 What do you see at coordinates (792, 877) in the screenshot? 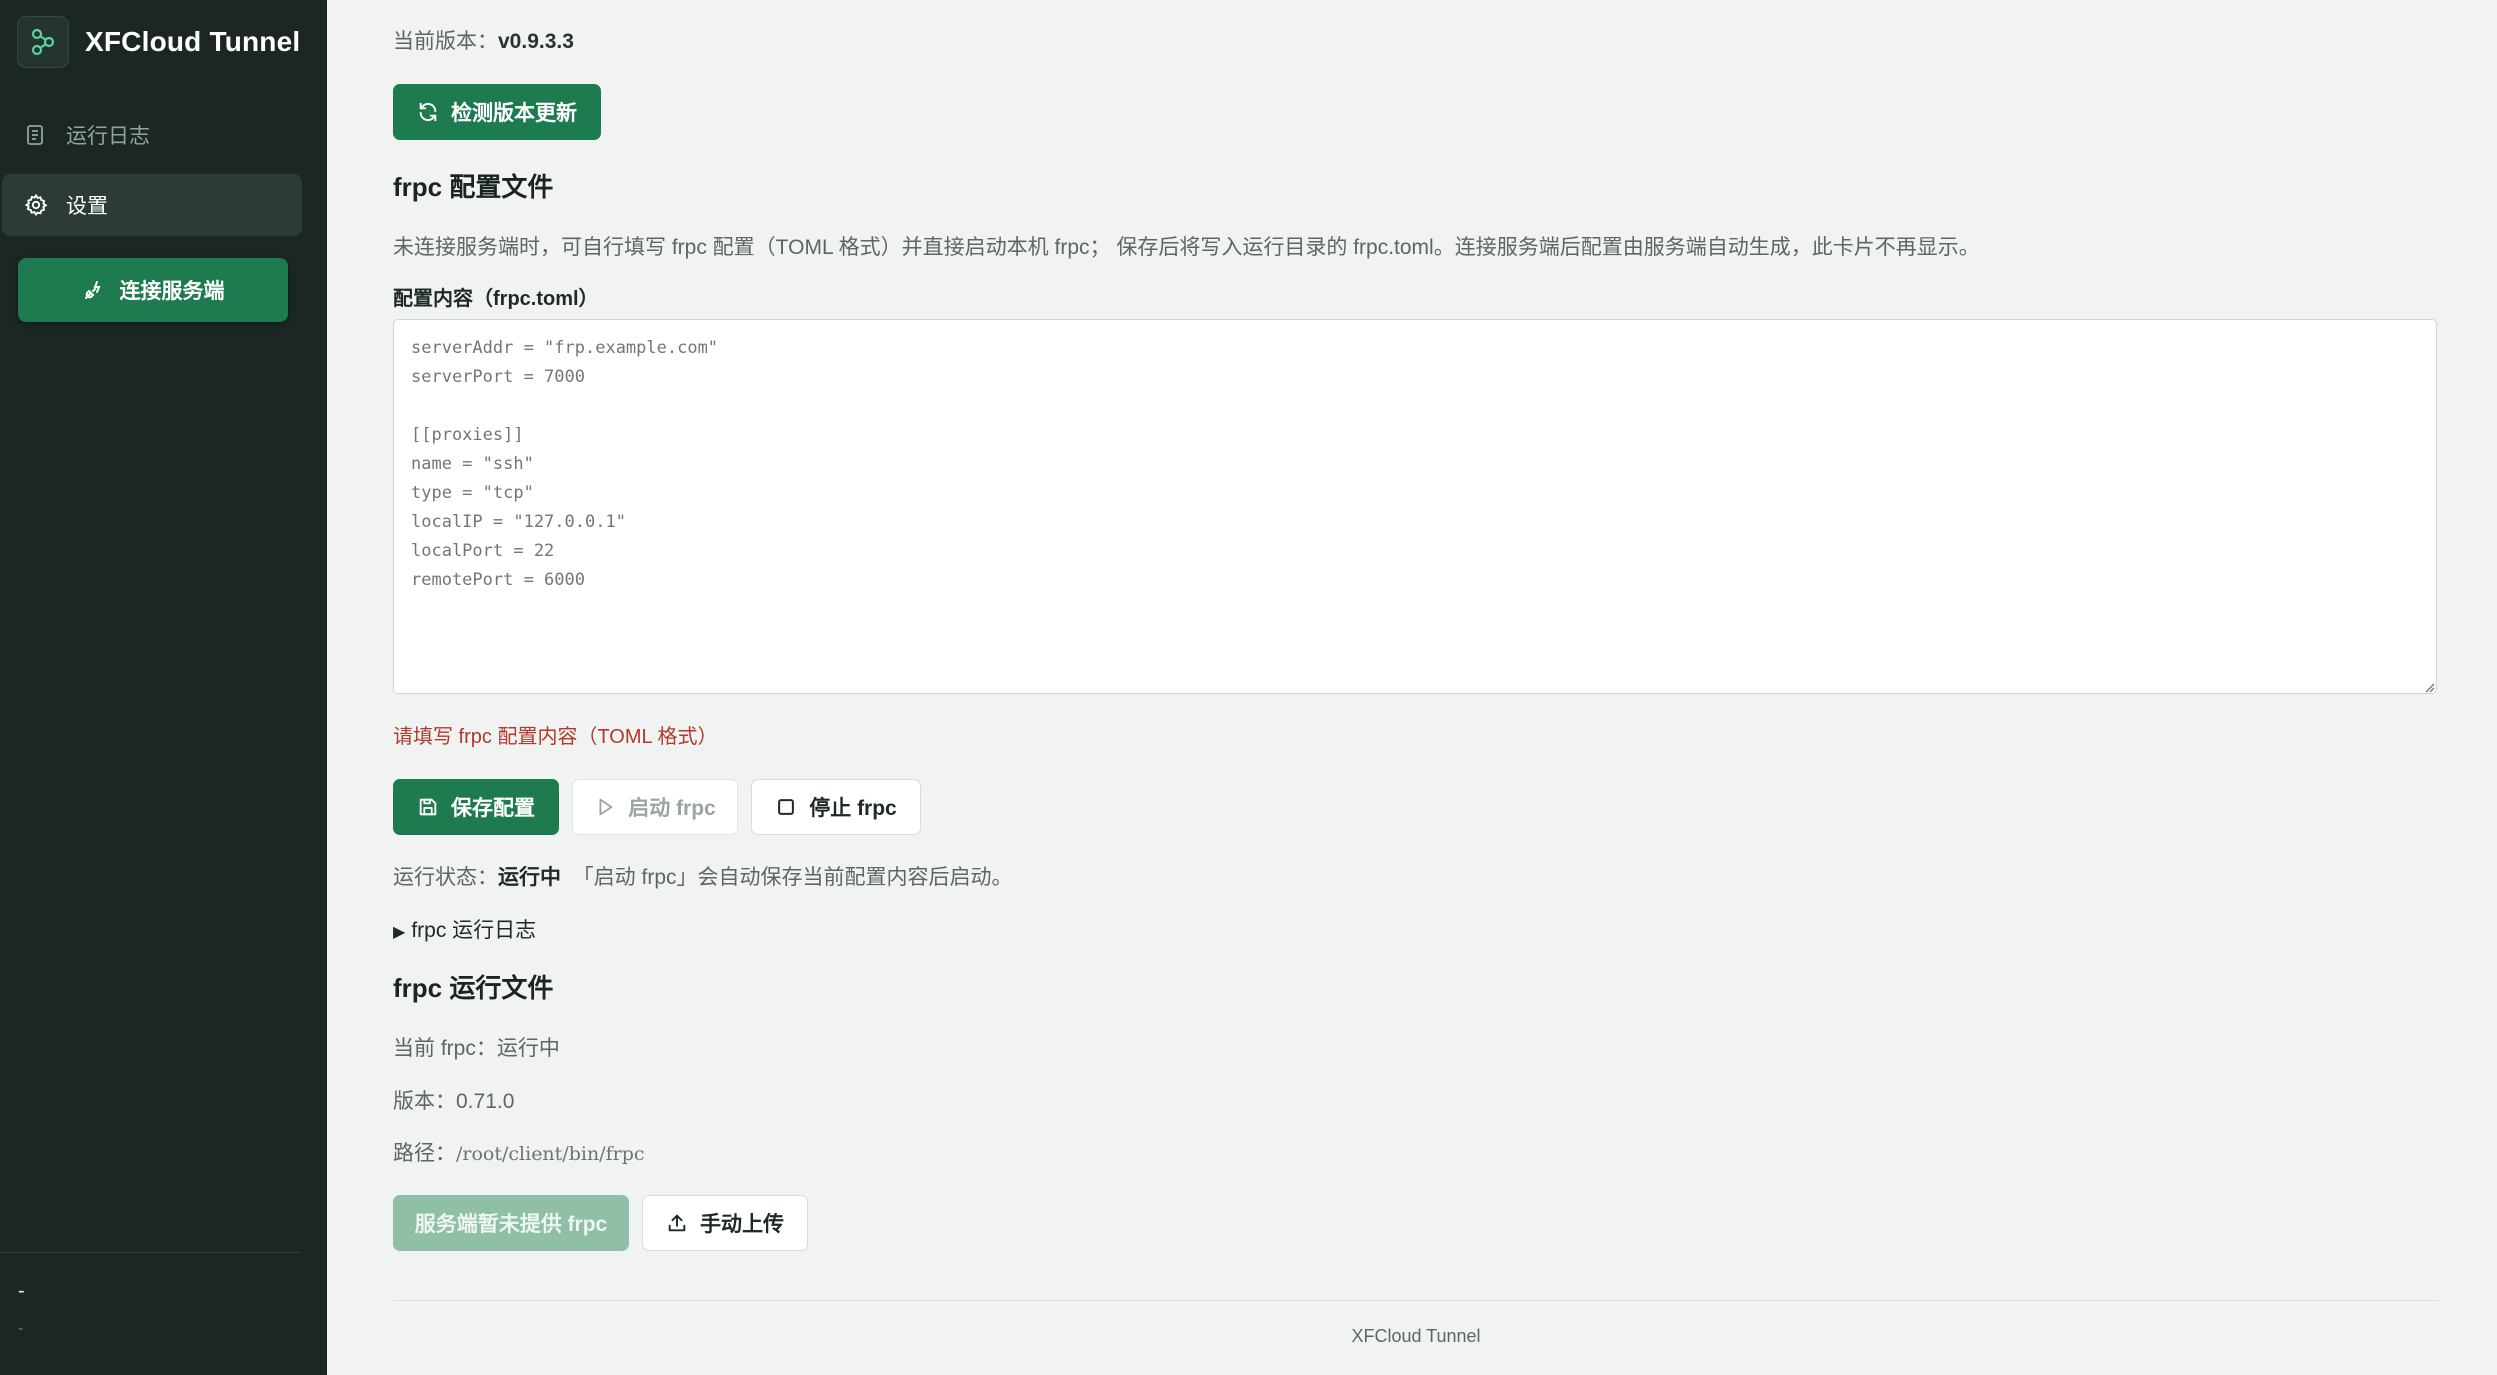
I see `status-note: 「启动 frpc」会自动保存当前配置内容后启动。` at bounding box center [792, 877].